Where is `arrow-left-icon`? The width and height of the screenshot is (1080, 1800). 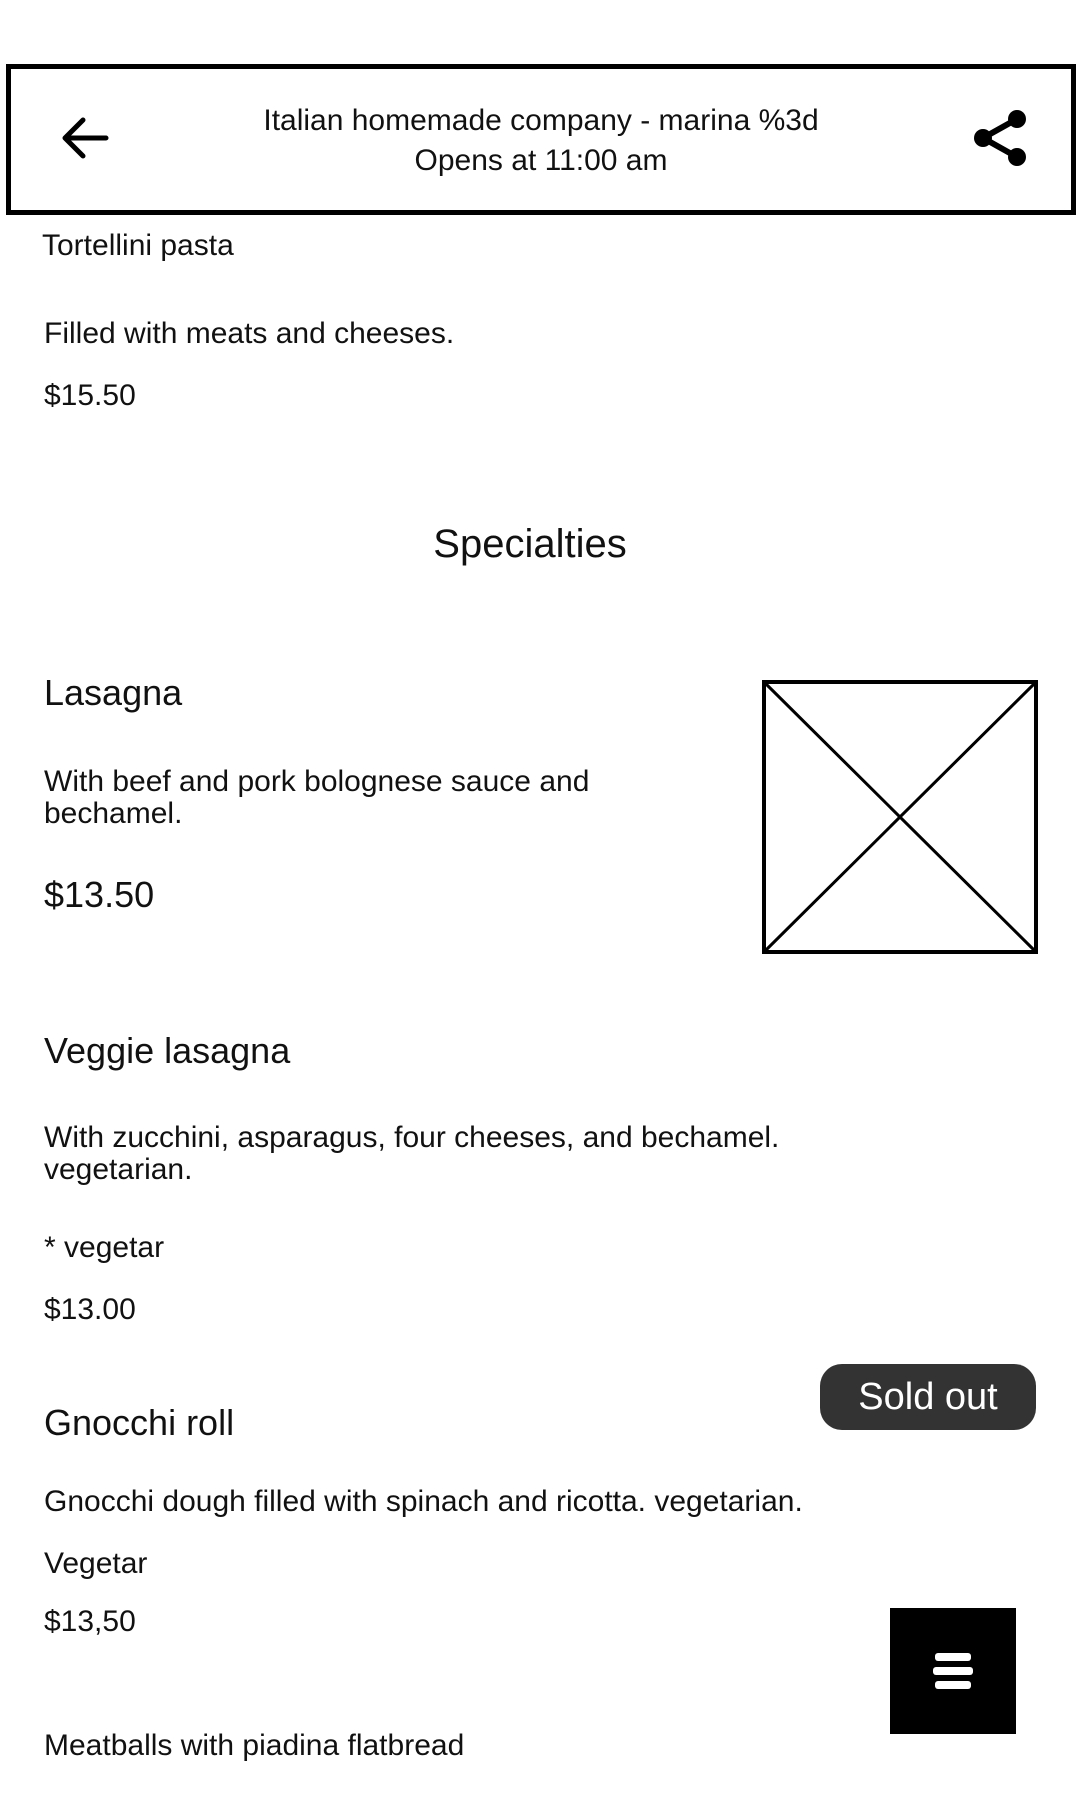
arrow-left-icon is located at coordinates (85, 138).